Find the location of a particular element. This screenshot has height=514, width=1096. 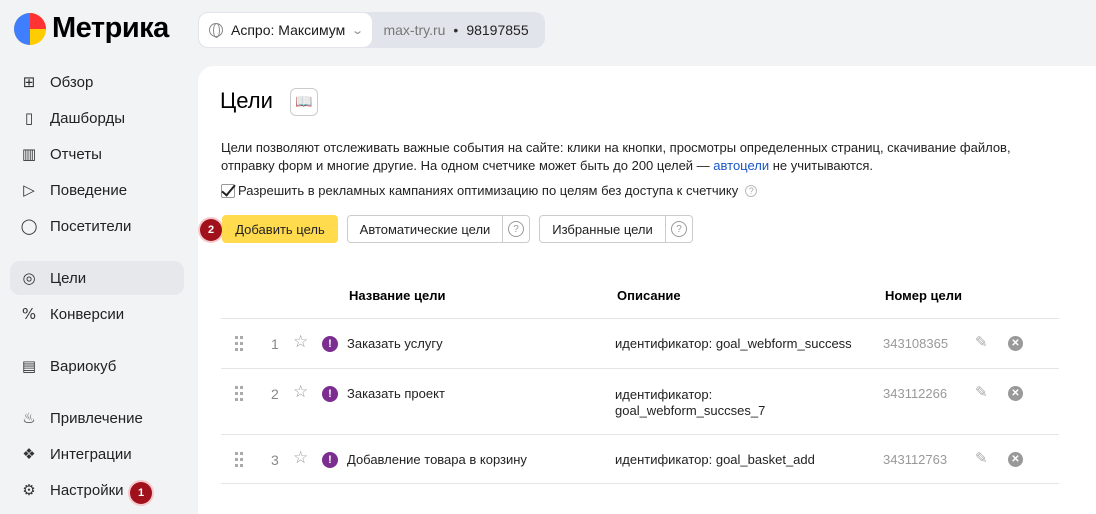

sidebar-item-label: Интеграции is located at coordinates (91, 454).